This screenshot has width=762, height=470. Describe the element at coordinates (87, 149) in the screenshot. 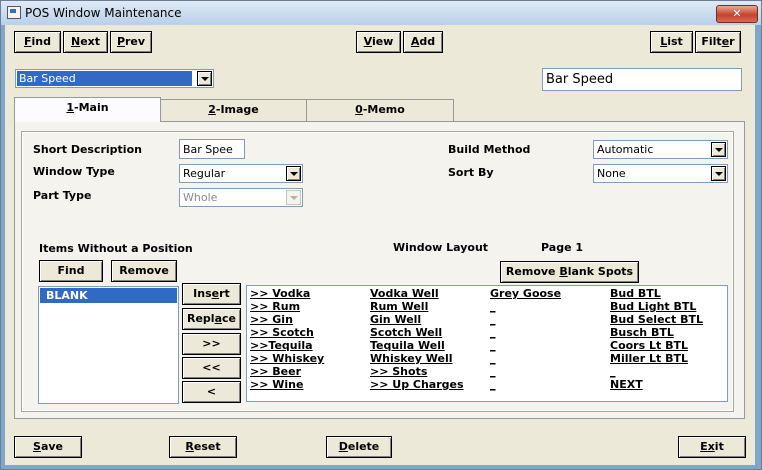

I see `short-description-label: Short Description` at that location.